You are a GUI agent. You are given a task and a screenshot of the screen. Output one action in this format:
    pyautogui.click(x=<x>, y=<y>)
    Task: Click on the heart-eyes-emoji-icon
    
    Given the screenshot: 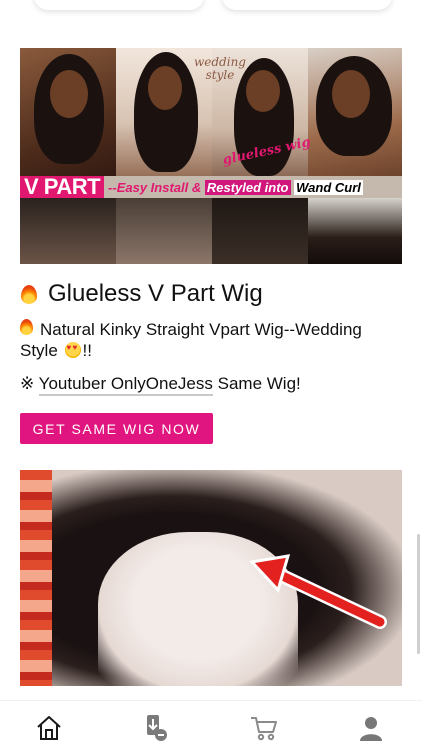 What is the action you would take?
    pyautogui.click(x=72, y=350)
    